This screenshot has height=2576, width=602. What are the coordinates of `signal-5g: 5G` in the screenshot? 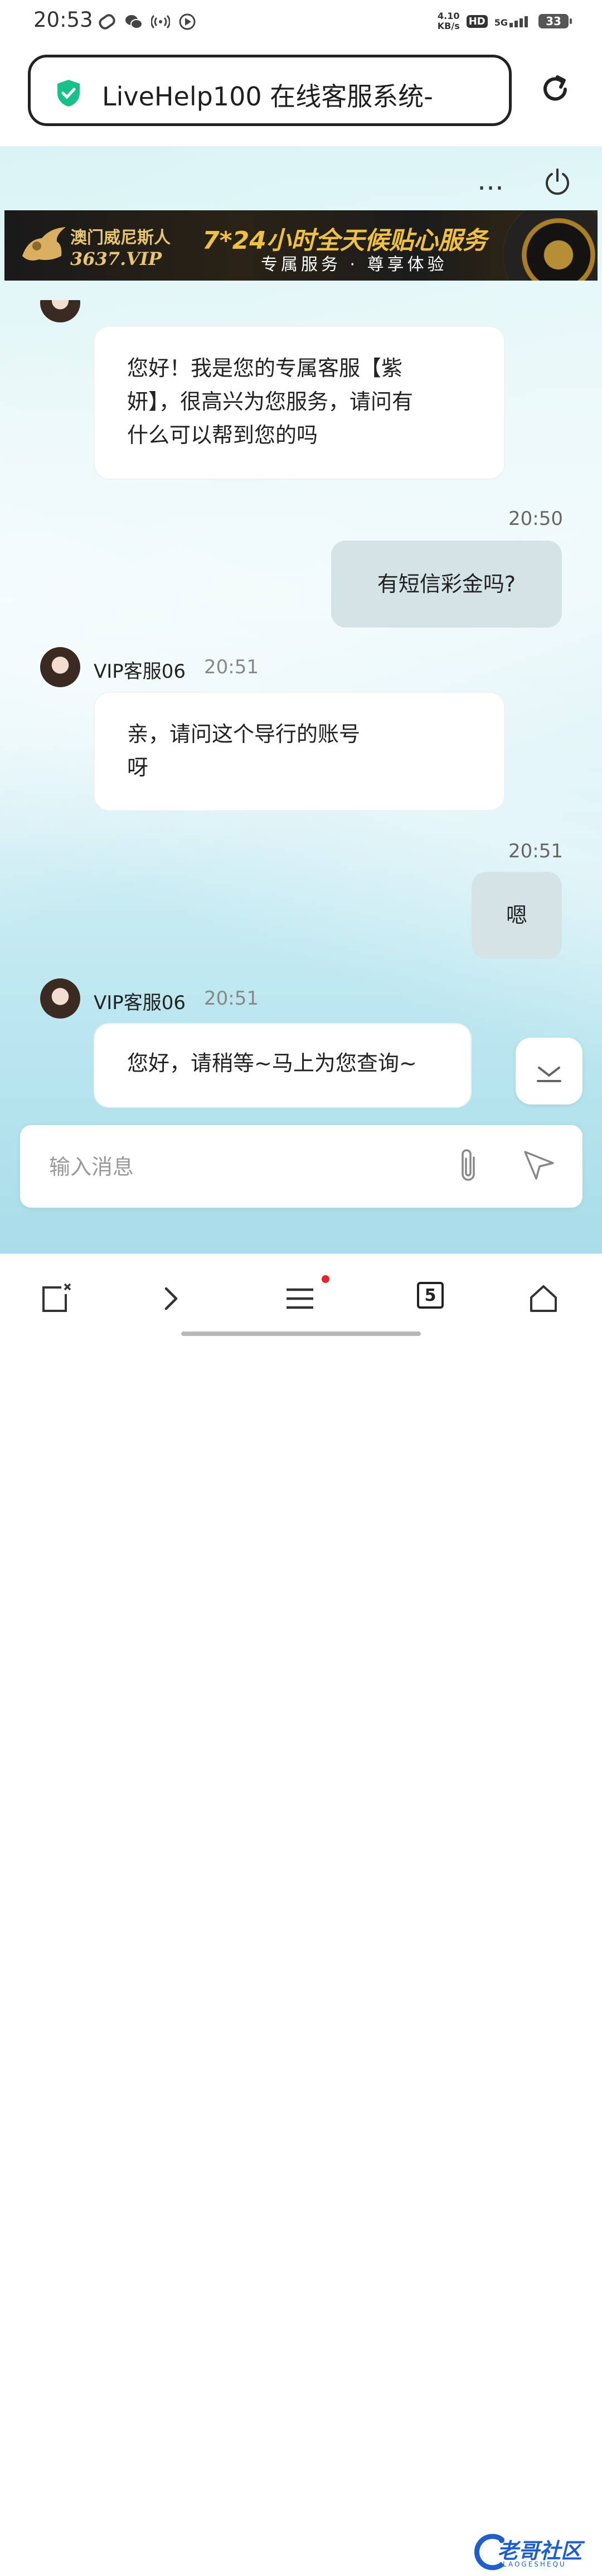 It's located at (513, 21).